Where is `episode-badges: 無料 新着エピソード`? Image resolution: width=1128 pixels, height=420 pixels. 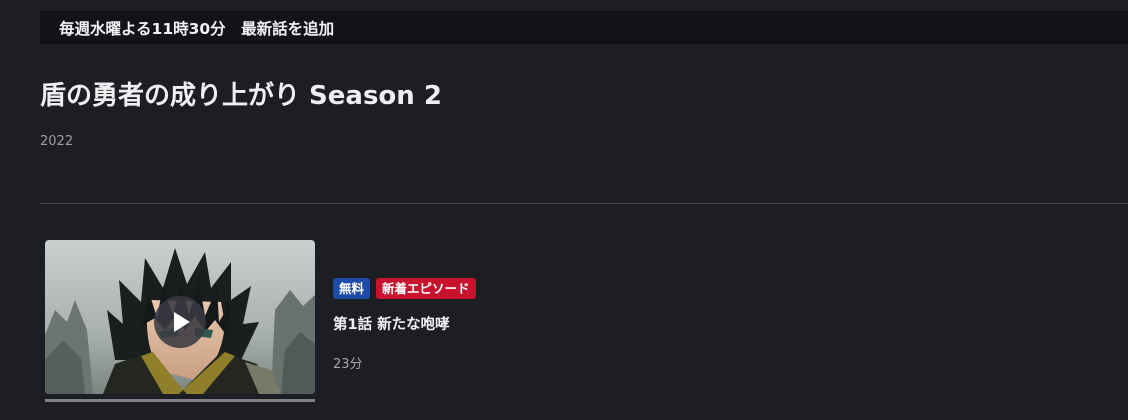
episode-badges: 無料 新着エピソード is located at coordinates (404, 288).